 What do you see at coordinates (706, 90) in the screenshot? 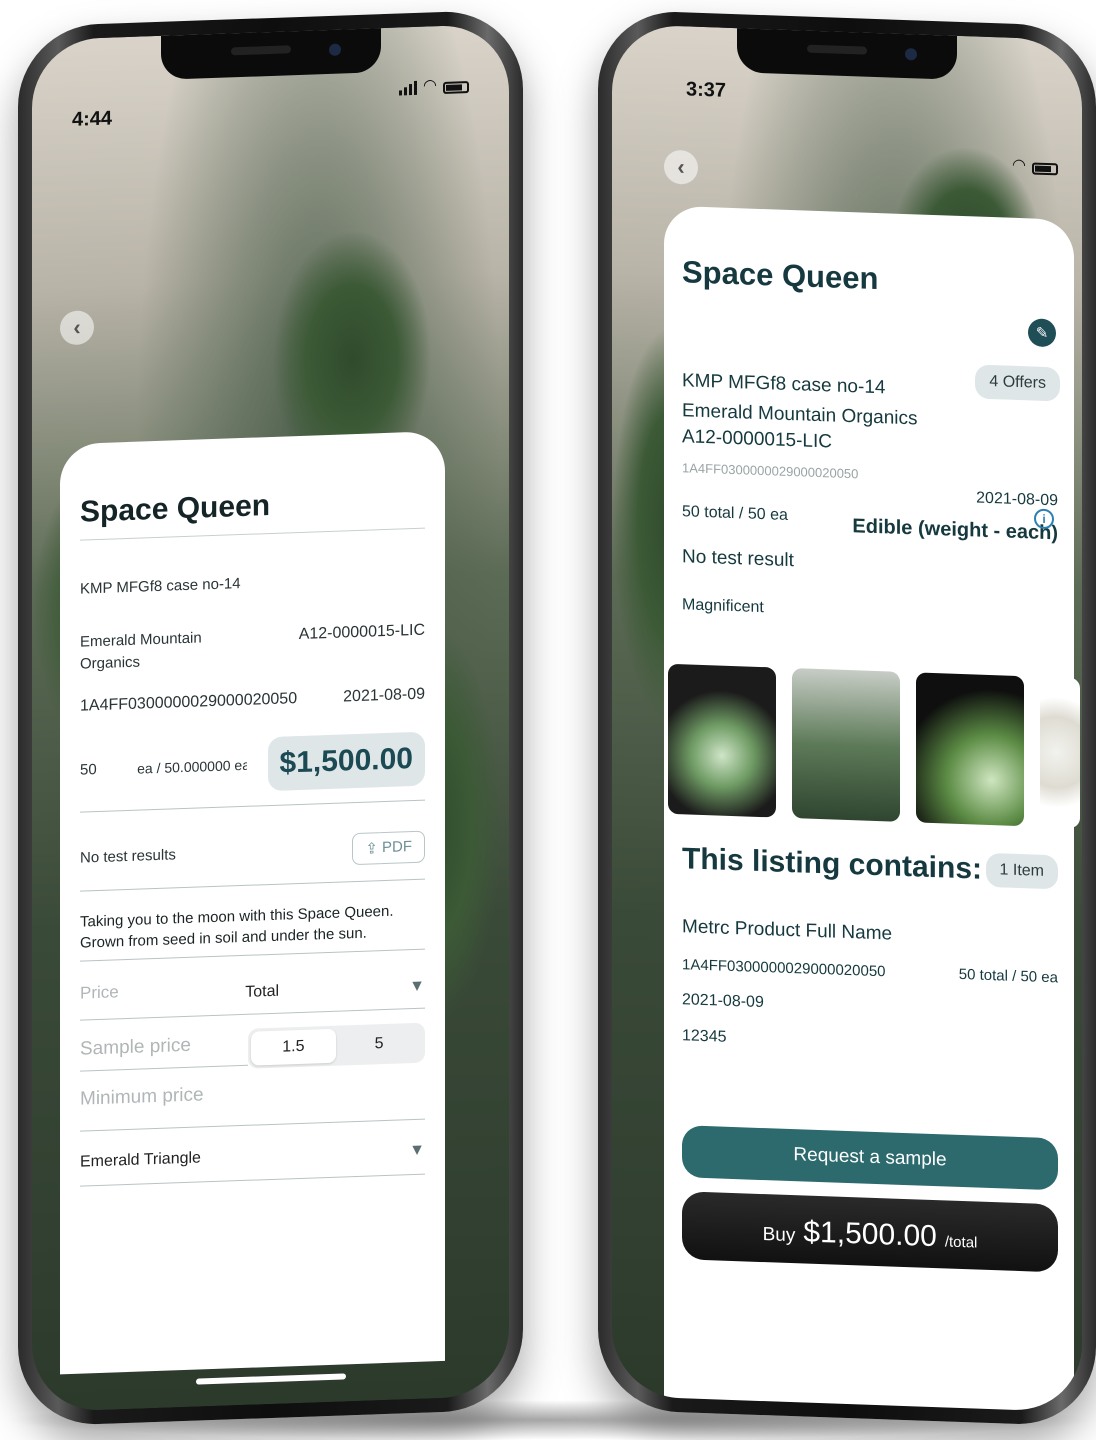
I see `status-time: 3:37` at bounding box center [706, 90].